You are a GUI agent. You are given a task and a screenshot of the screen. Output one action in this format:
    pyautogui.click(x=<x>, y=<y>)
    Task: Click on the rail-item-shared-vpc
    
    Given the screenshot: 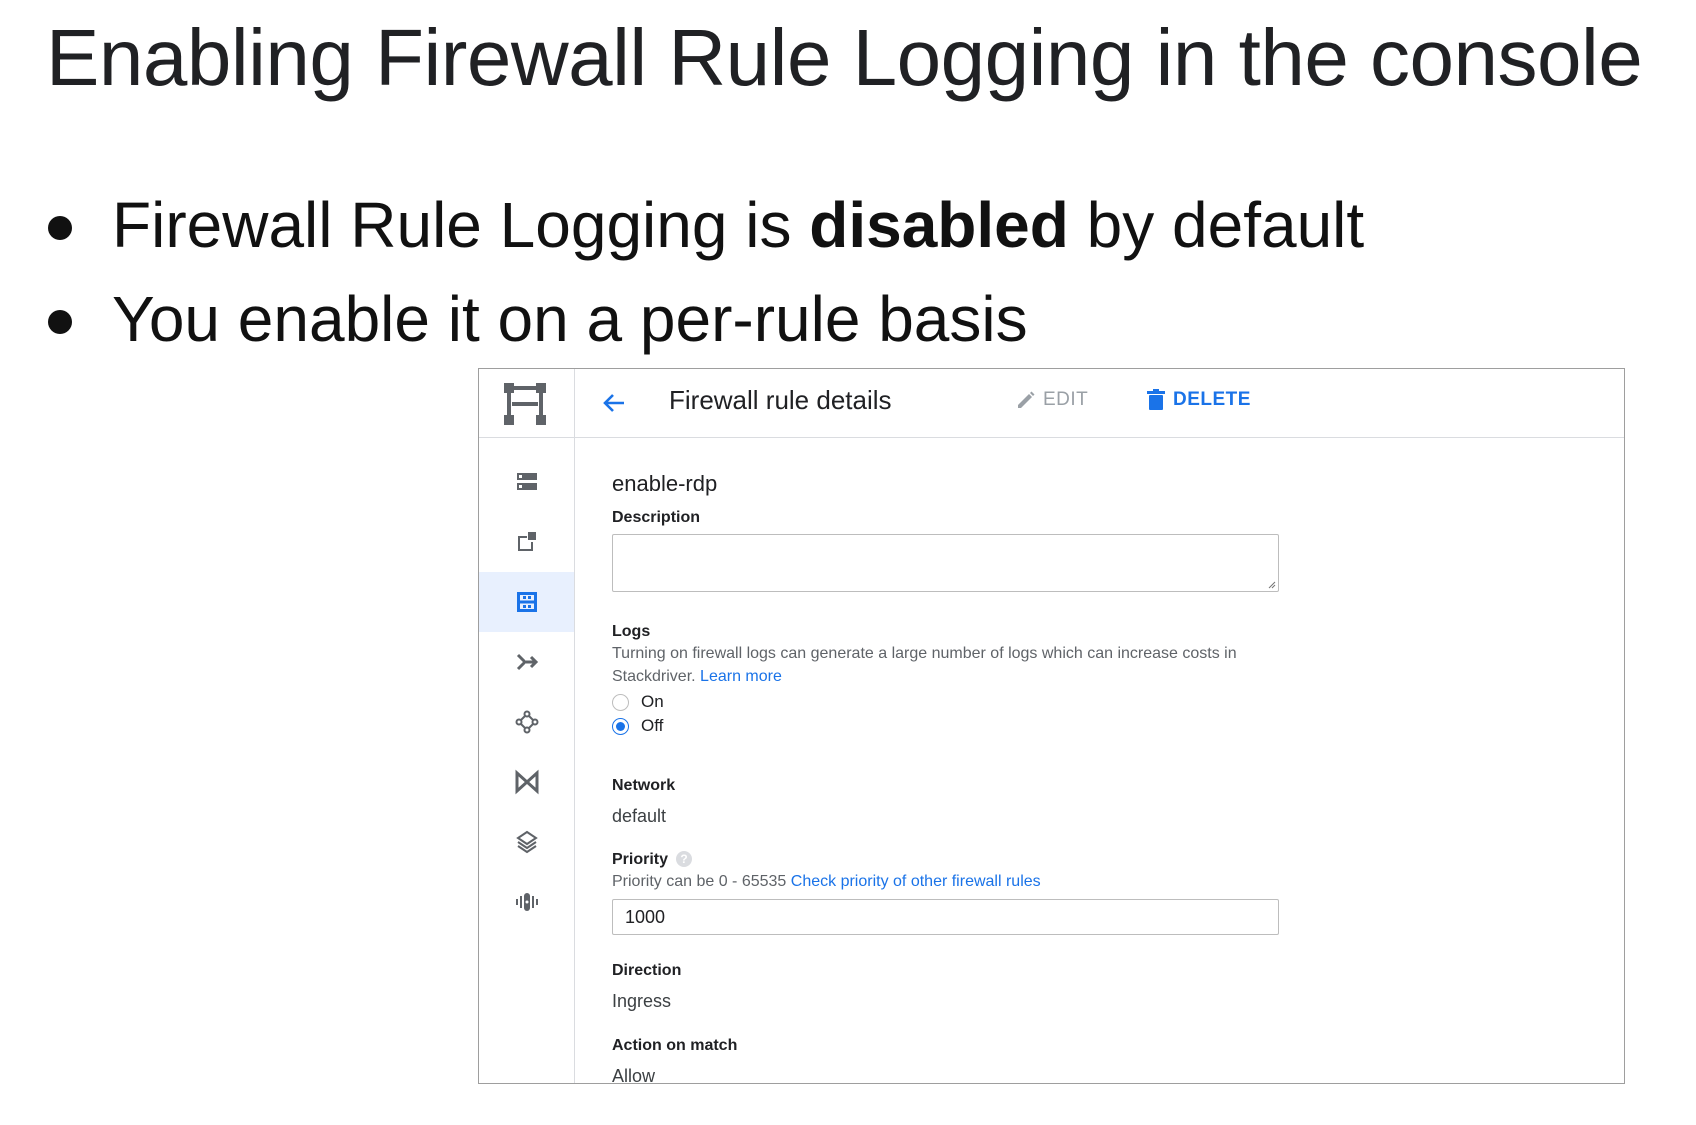 What is the action you would take?
    pyautogui.click(x=526, y=782)
    